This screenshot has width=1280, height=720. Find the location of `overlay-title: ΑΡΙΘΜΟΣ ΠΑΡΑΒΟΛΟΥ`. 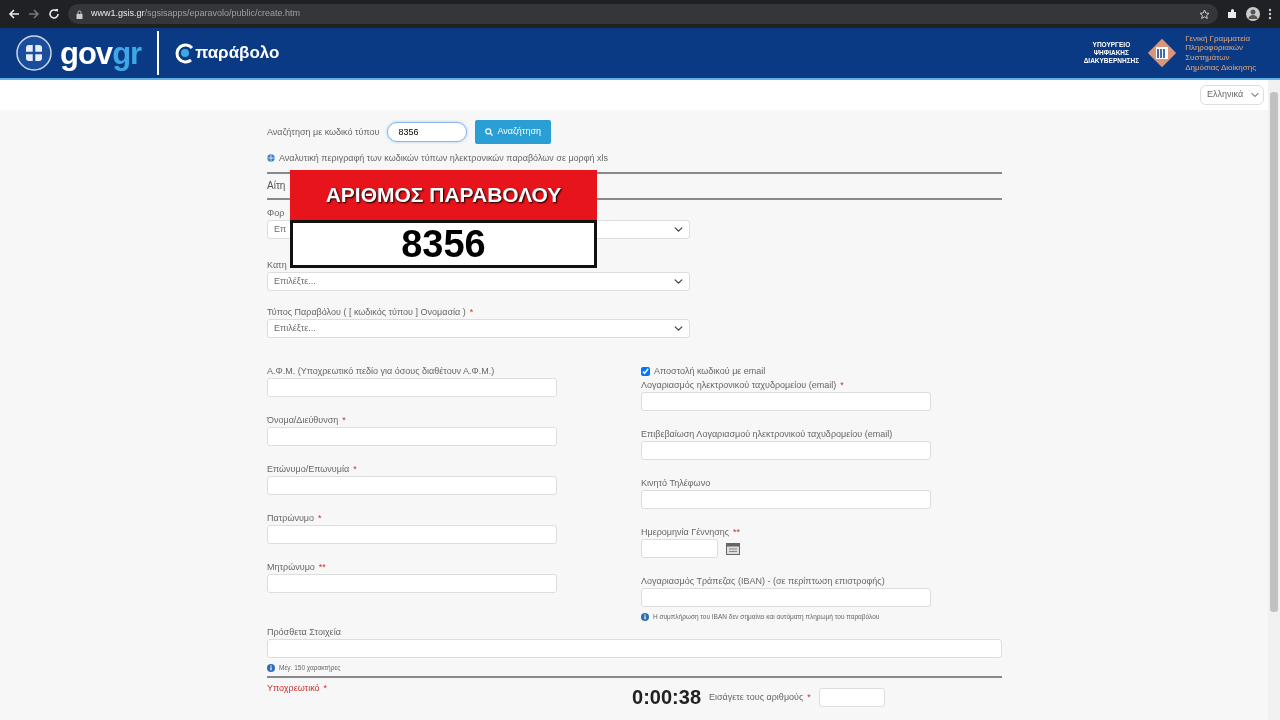

overlay-title: ΑΡΙΘΜΟΣ ΠΑΡΑΒΟΛΟΥ is located at coordinates (443, 195).